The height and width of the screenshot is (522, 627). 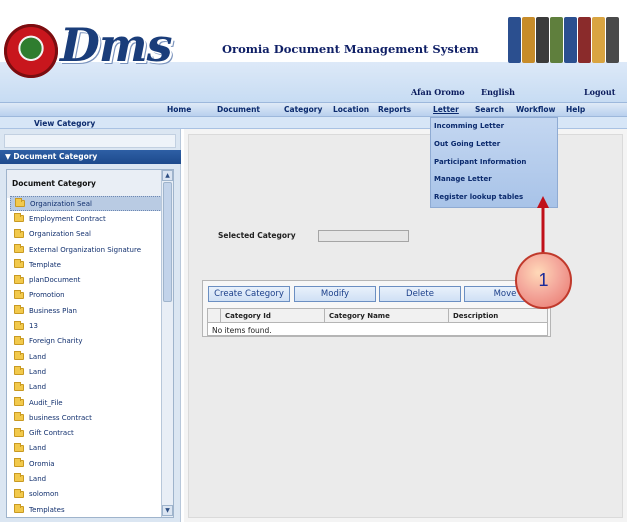 I want to click on system-title: Oromia Document Management System, so click(x=350, y=49).